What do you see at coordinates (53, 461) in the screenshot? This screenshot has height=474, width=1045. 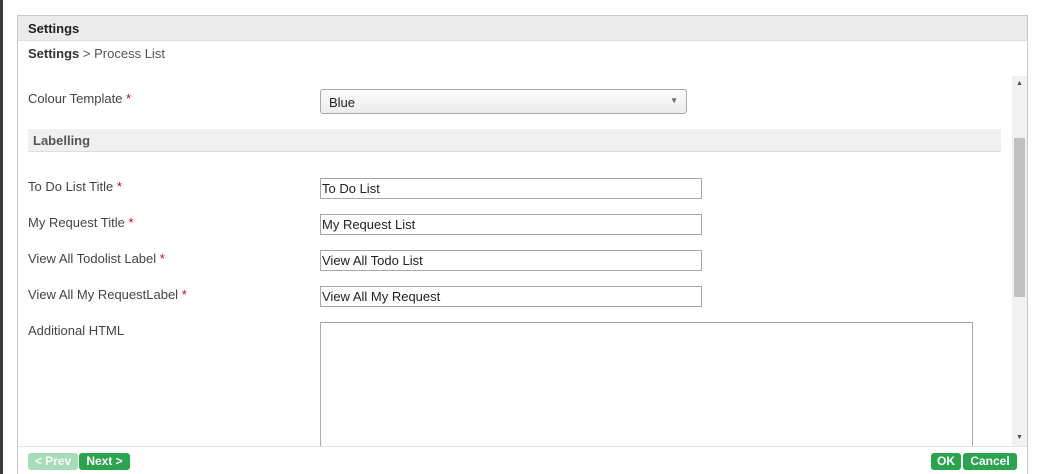 I see `prev-button: < Prev` at bounding box center [53, 461].